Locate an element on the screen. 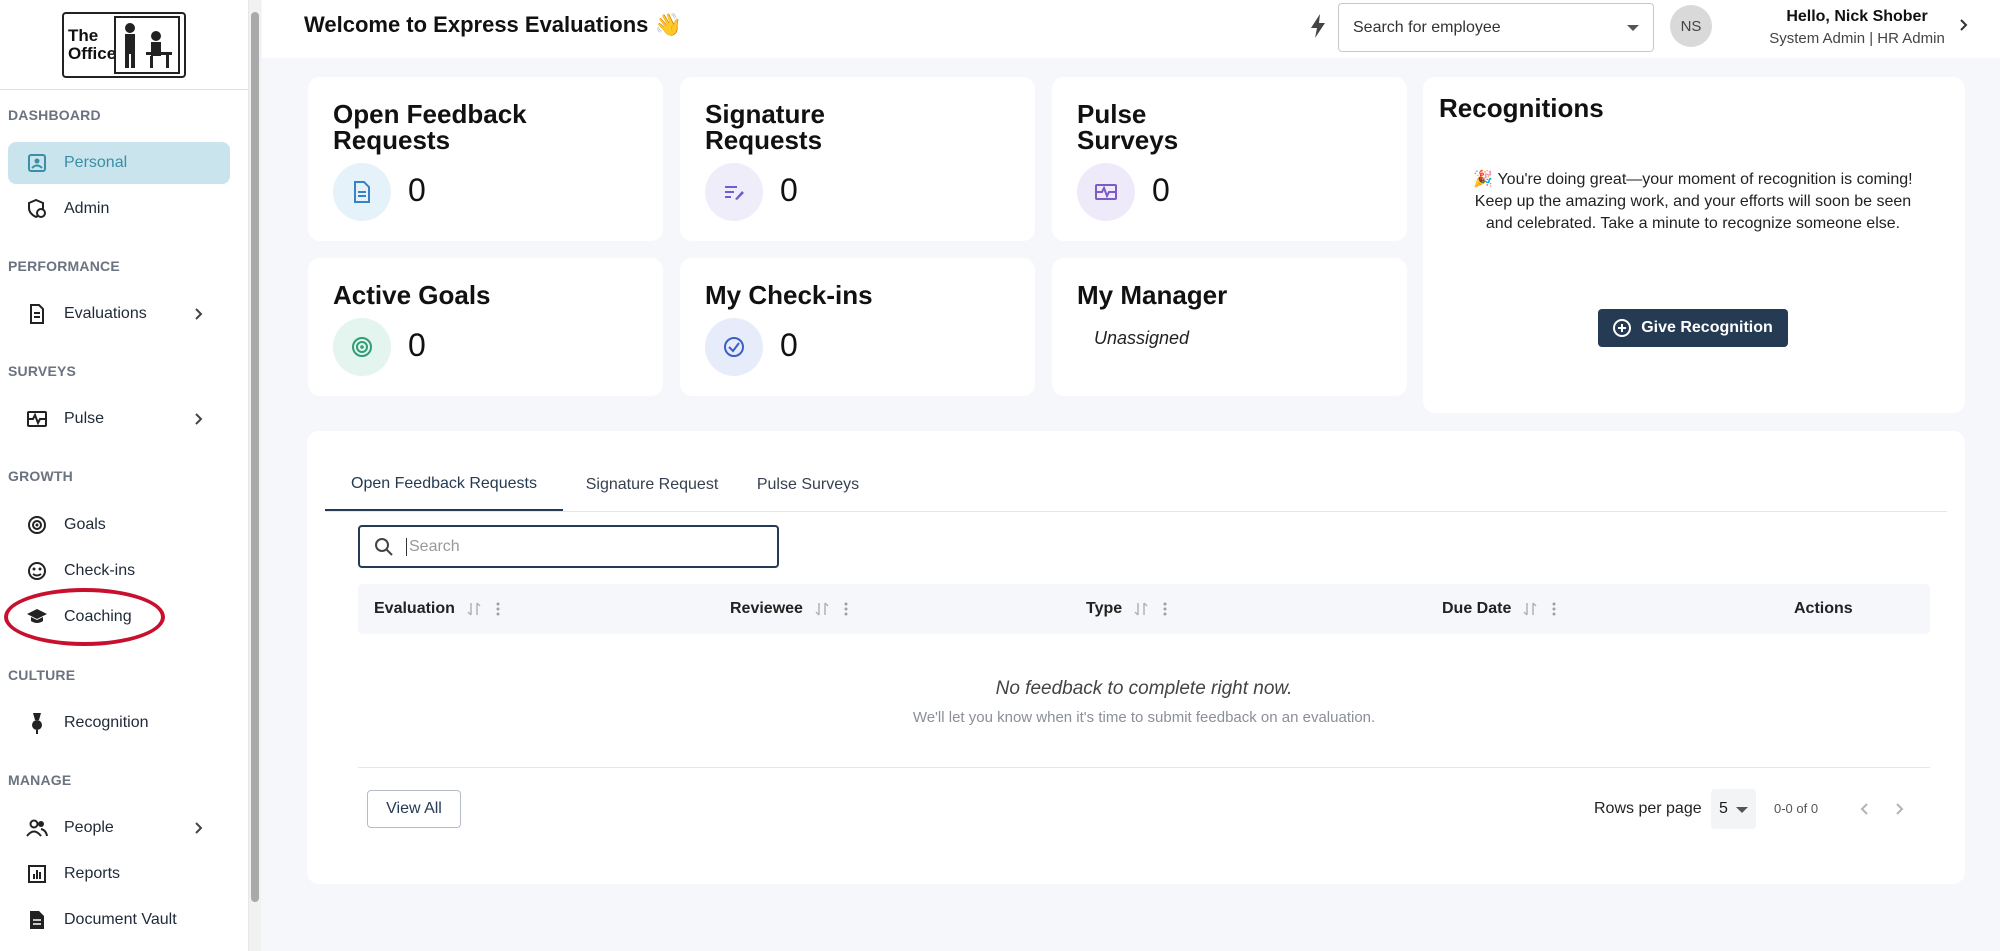  sidebar-item-check-ins: Check-ins is located at coordinates (119, 571).